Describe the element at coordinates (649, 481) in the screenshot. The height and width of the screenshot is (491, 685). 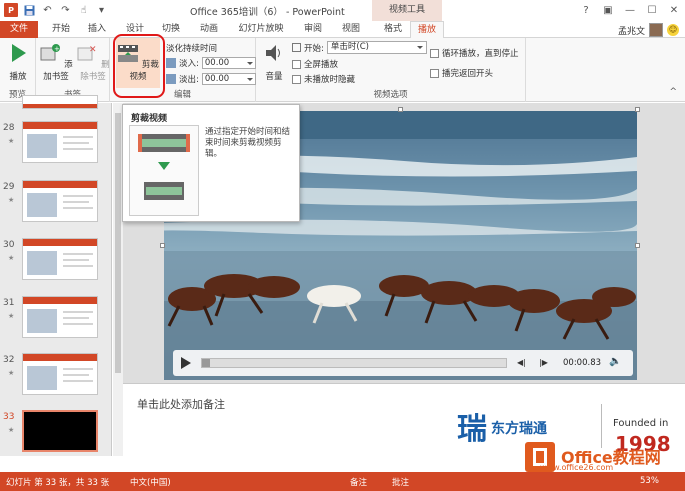
I see `status-zoom: 53%` at that location.